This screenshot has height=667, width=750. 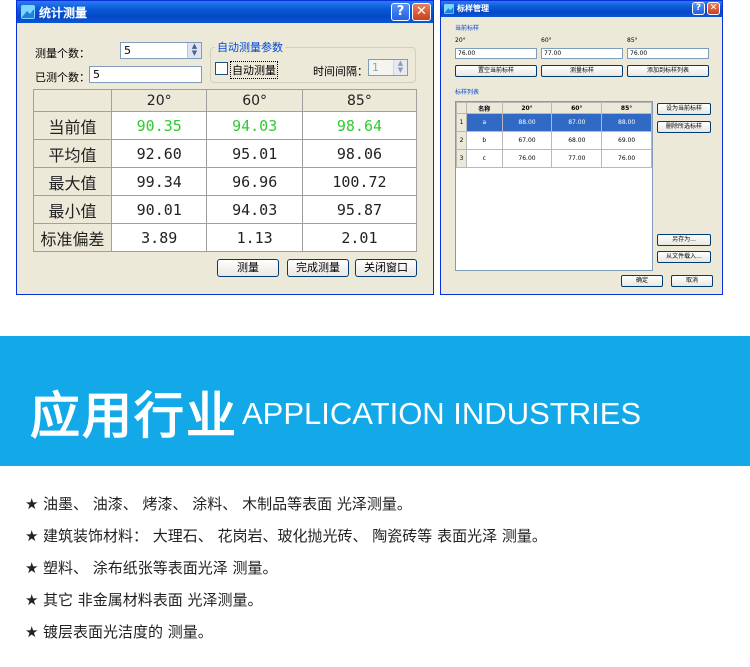 I want to click on industry-text: 其它 非金属材料表面 光泽测量。, so click(x=153, y=600).